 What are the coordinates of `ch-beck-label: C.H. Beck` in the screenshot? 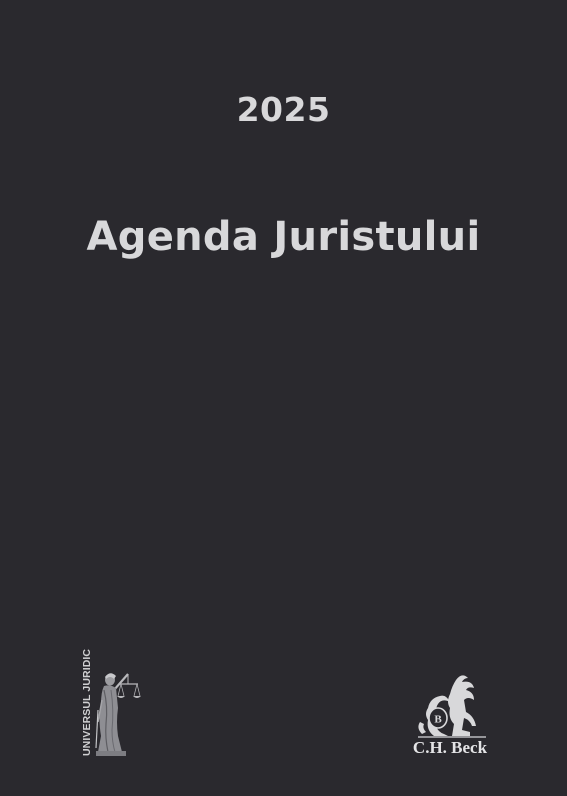 It's located at (450, 747).